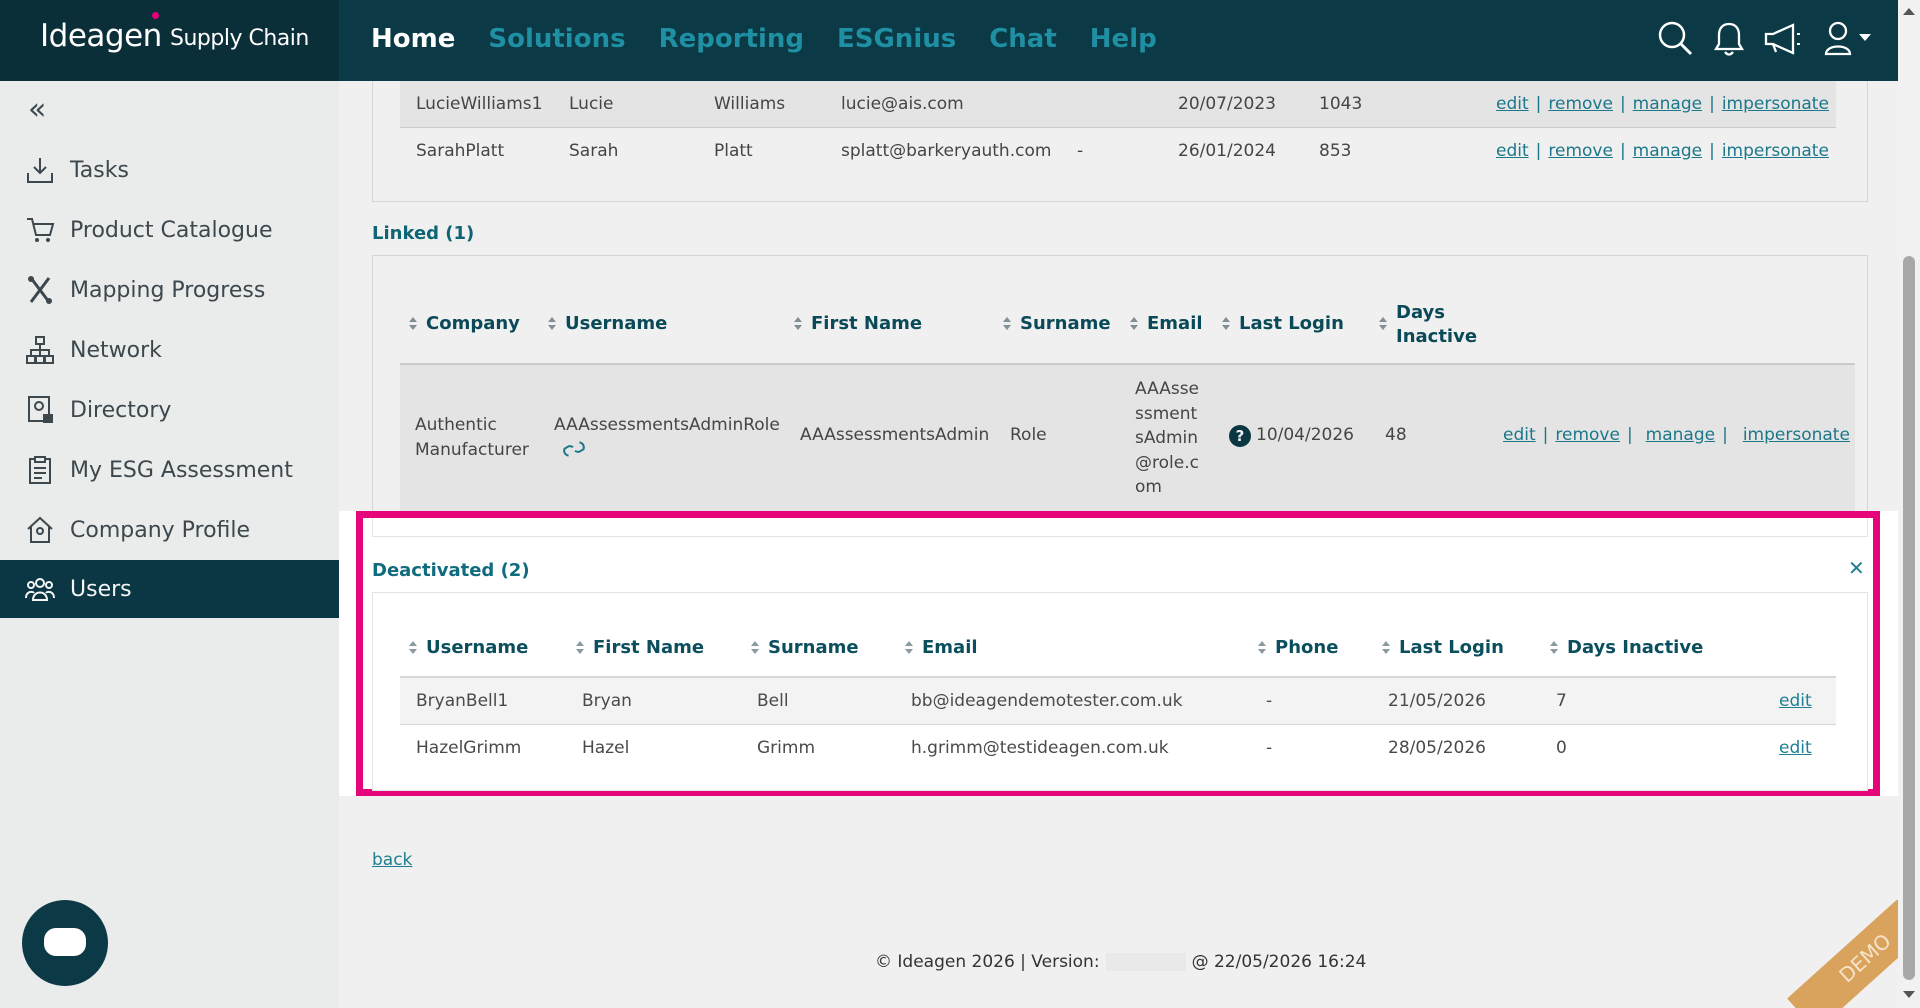  Describe the element at coordinates (1626, 647) in the screenshot. I see `column-header-days-inactive: Days Inactive` at that location.